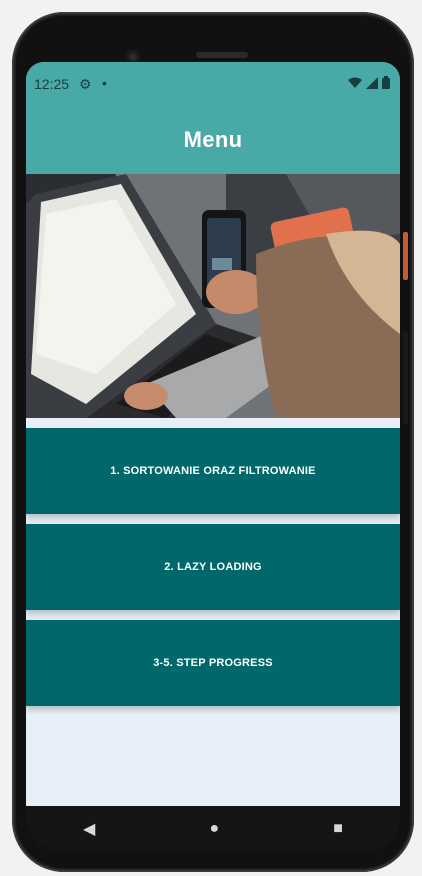 This screenshot has width=422, height=876. What do you see at coordinates (213, 84) in the screenshot?
I see `status-bar: 12:25 ⚙ •` at bounding box center [213, 84].